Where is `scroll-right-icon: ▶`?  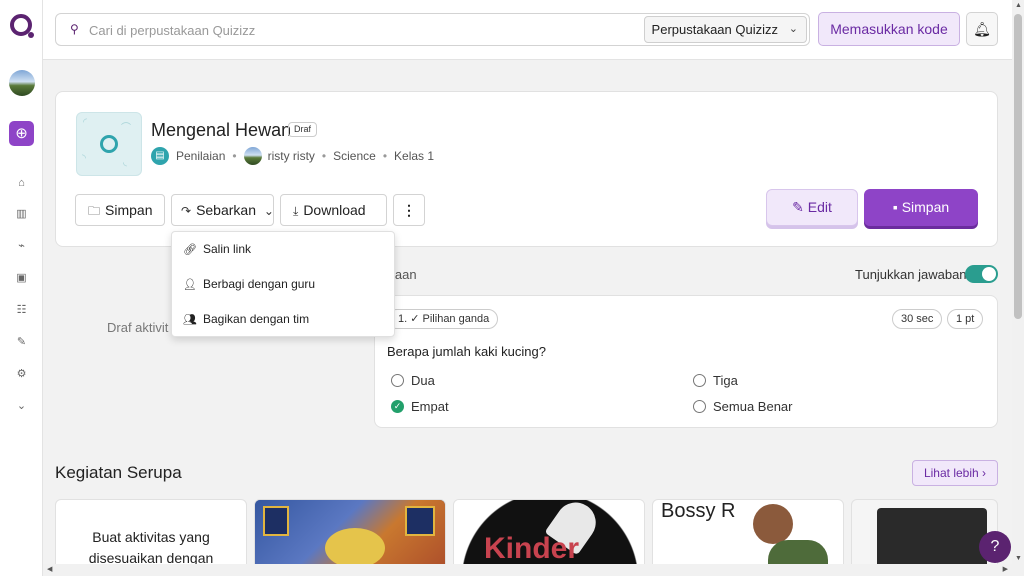
scroll-right-icon: ▶ is located at coordinates (1005, 569).